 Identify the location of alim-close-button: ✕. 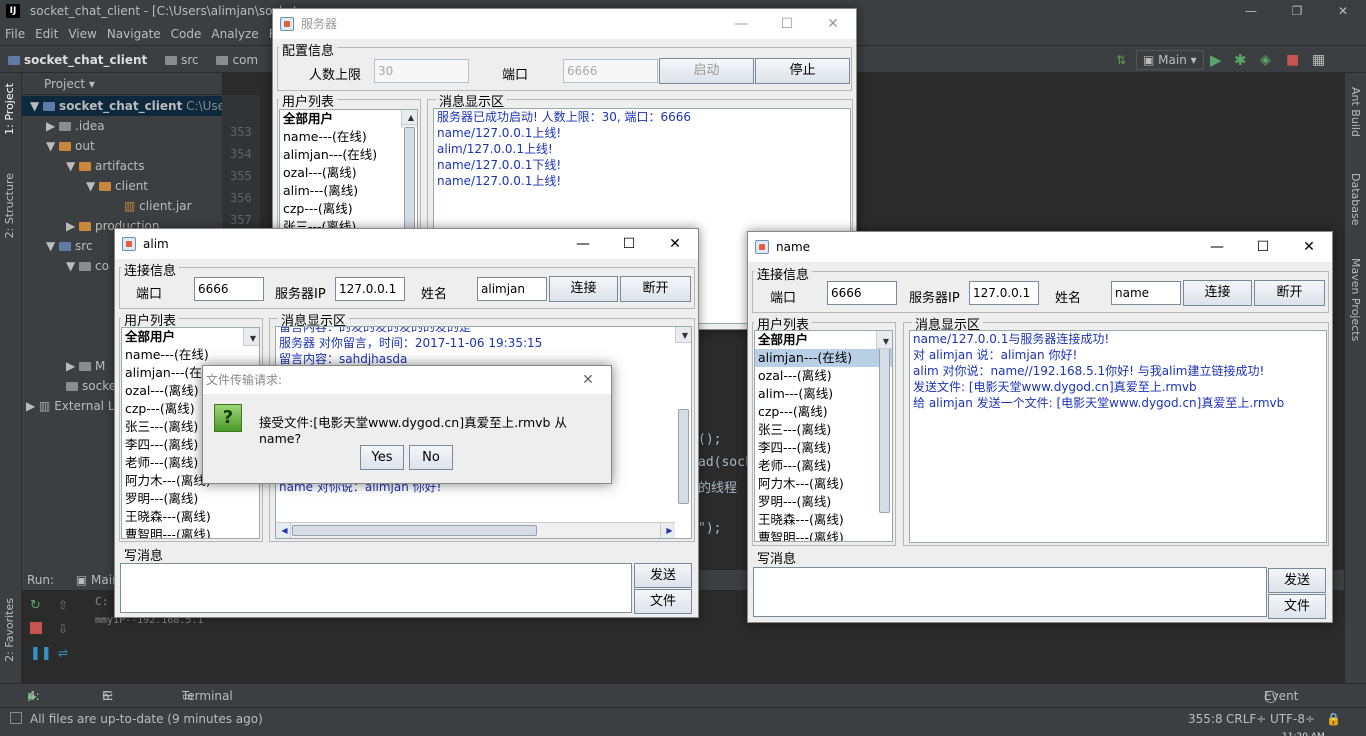
(675, 244).